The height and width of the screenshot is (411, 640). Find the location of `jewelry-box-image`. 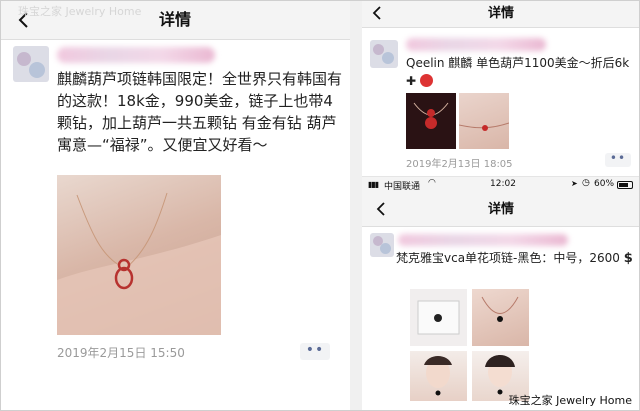

jewelry-box-image is located at coordinates (438, 317).